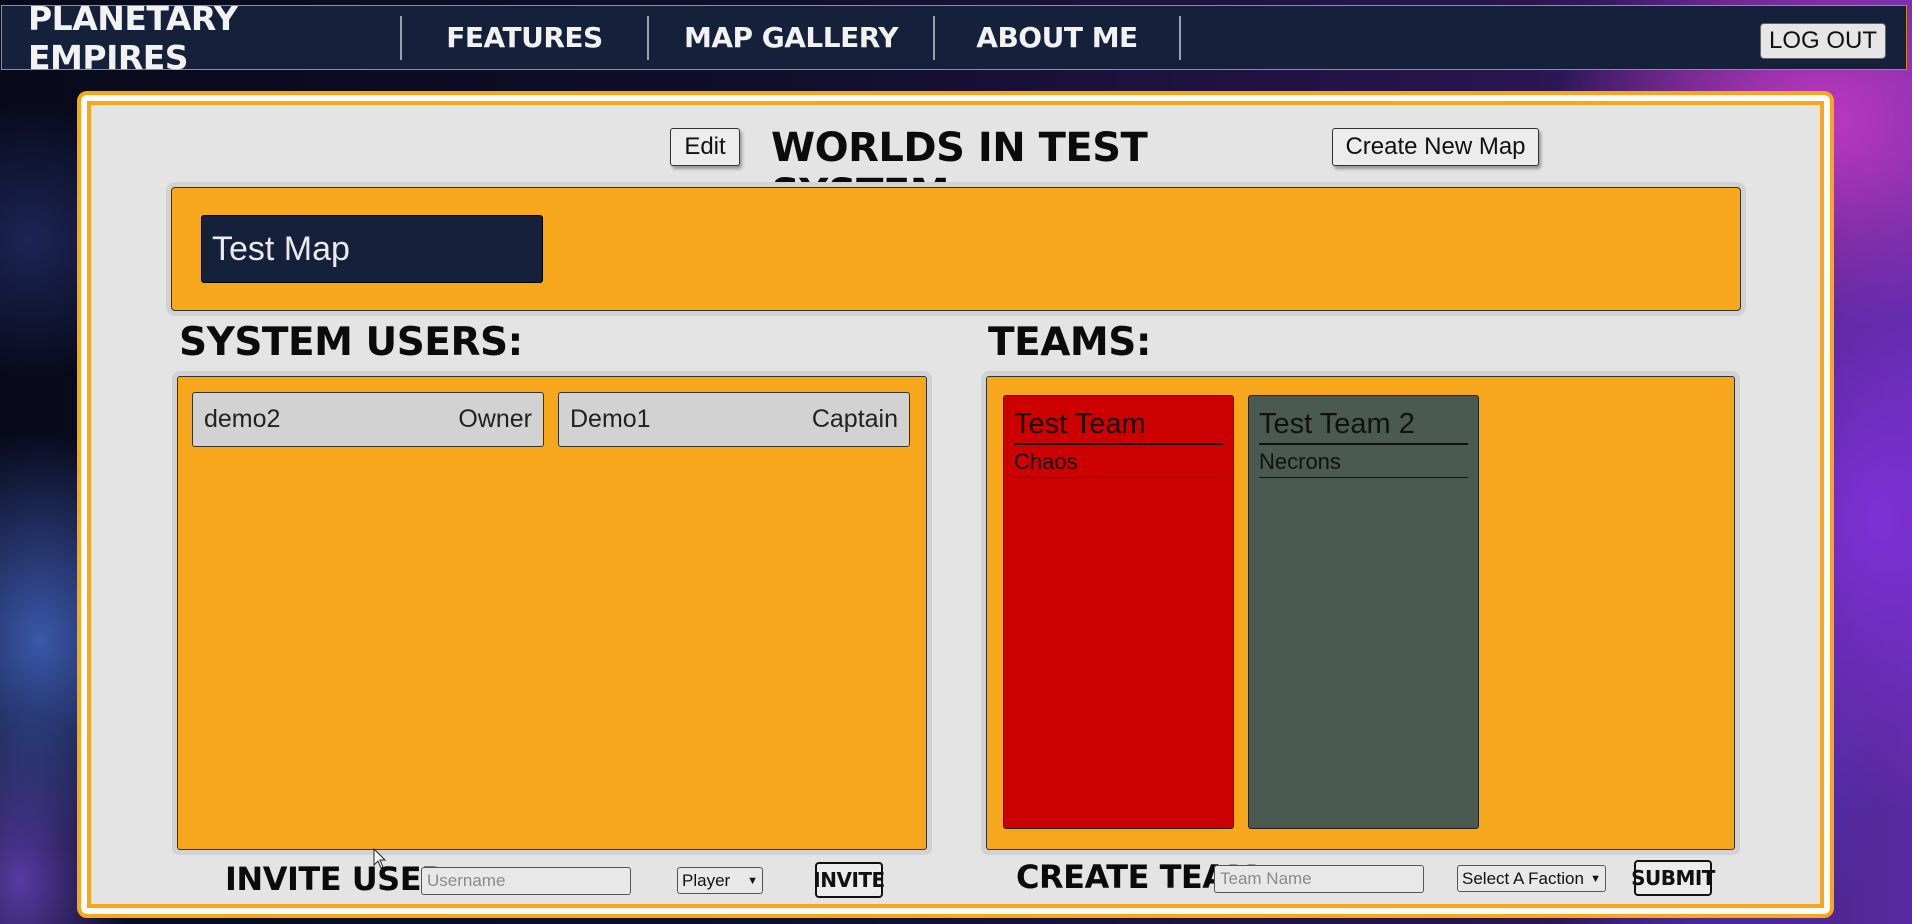  I want to click on system-users-heading: SYSTEM USERS:, so click(351, 342).